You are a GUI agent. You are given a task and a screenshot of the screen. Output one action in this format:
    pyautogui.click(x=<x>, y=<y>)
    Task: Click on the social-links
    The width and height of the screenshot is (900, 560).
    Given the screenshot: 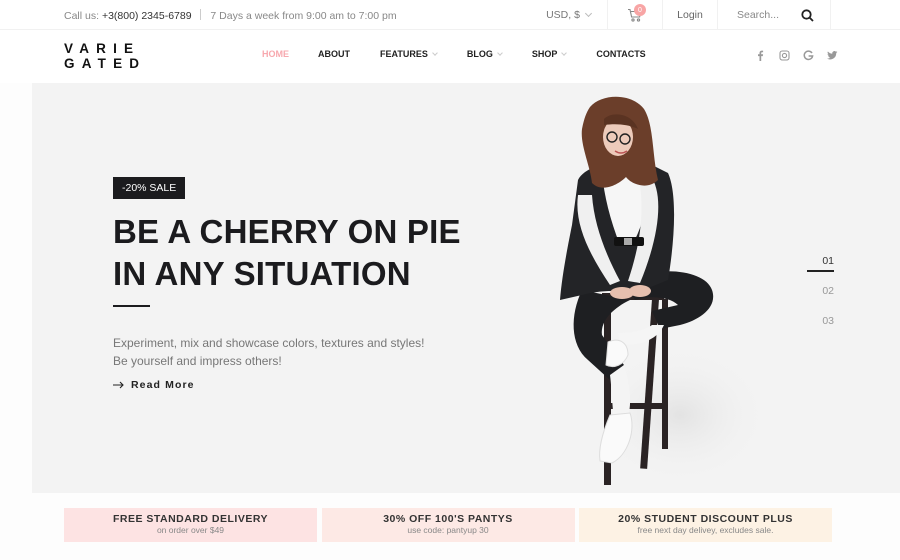 What is the action you would take?
    pyautogui.click(x=796, y=55)
    